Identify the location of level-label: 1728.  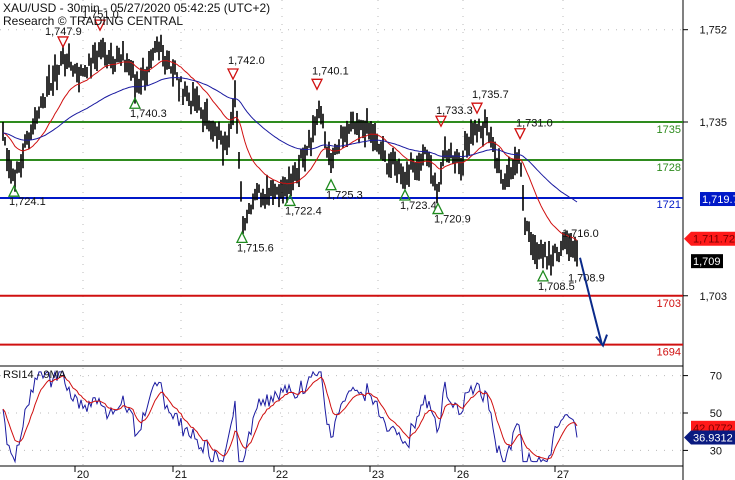
(669, 168).